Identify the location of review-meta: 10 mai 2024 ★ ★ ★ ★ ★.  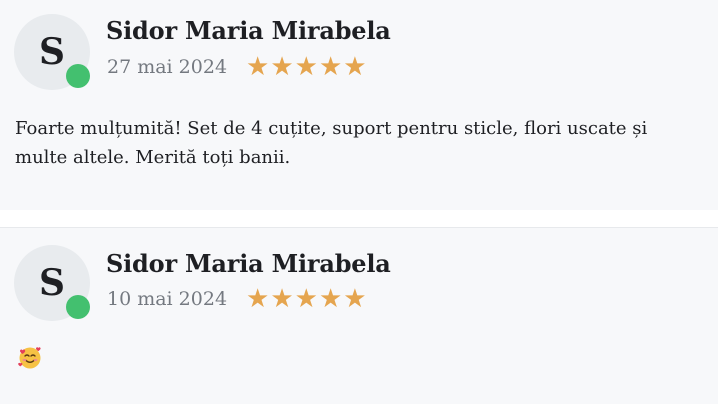
(237, 299).